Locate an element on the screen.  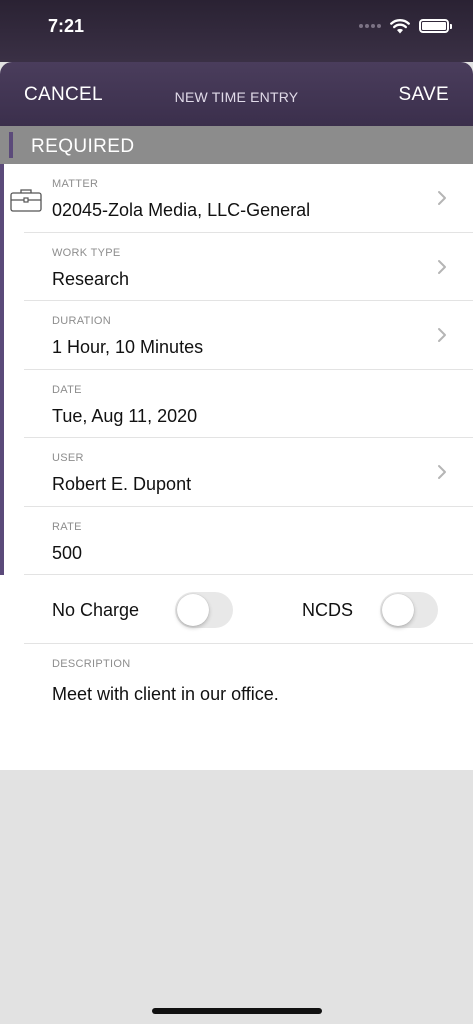
ncds-toggle is located at coordinates (409, 610).